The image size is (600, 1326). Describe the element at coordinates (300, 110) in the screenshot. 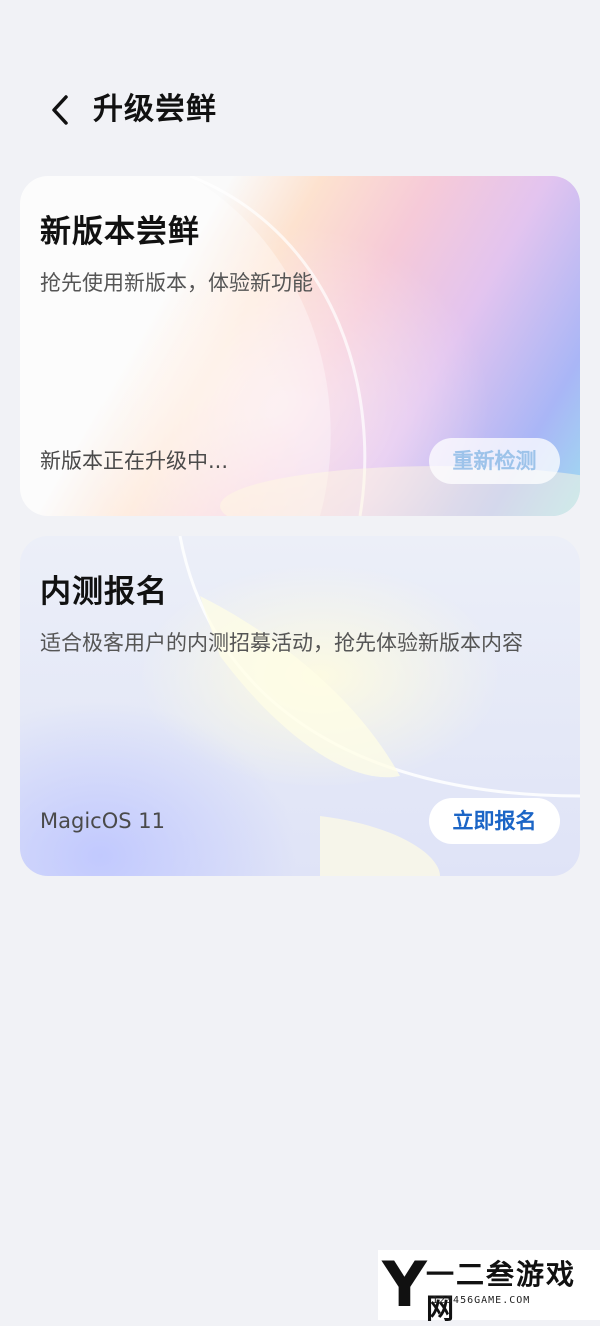

I see `top-bar: 升级尝鲜` at that location.